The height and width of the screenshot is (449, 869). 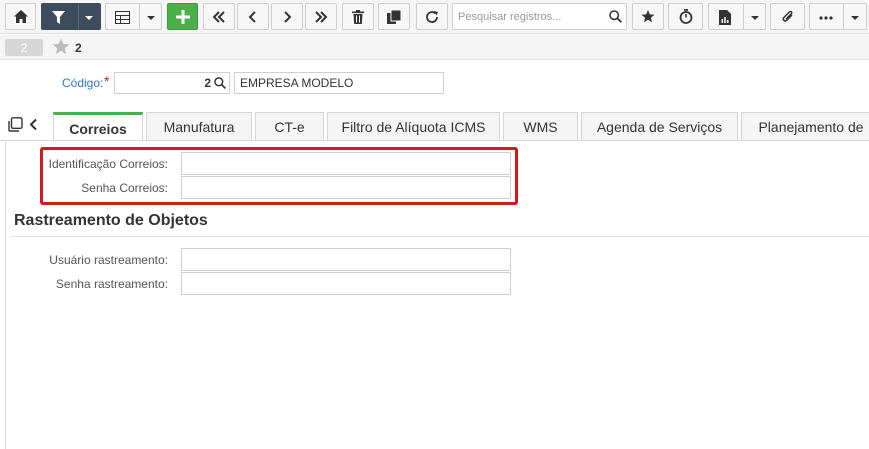 I want to click on highlight-box, so click(x=279, y=176).